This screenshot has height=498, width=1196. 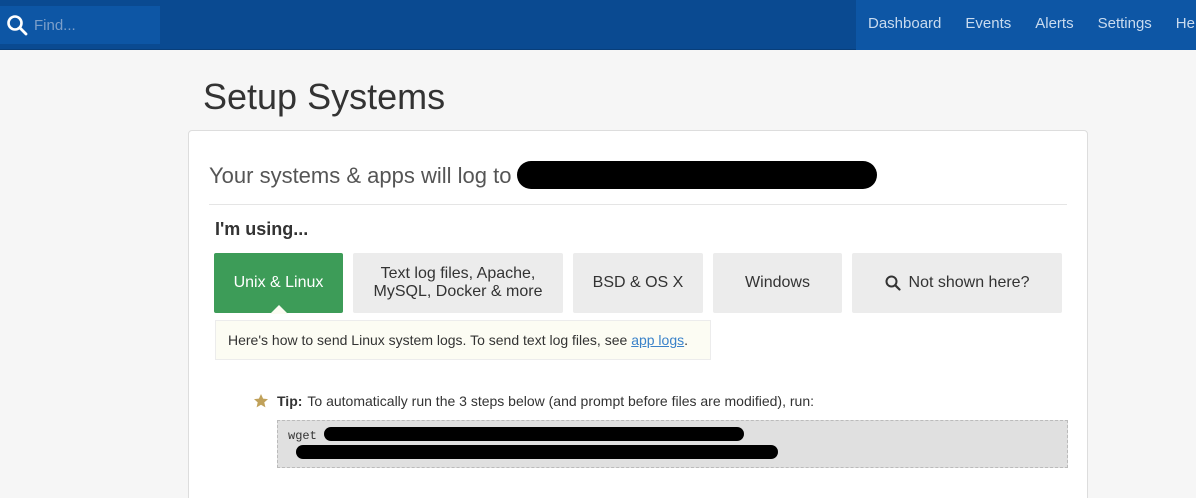 I want to click on command-text: wget, so click(x=302, y=436).